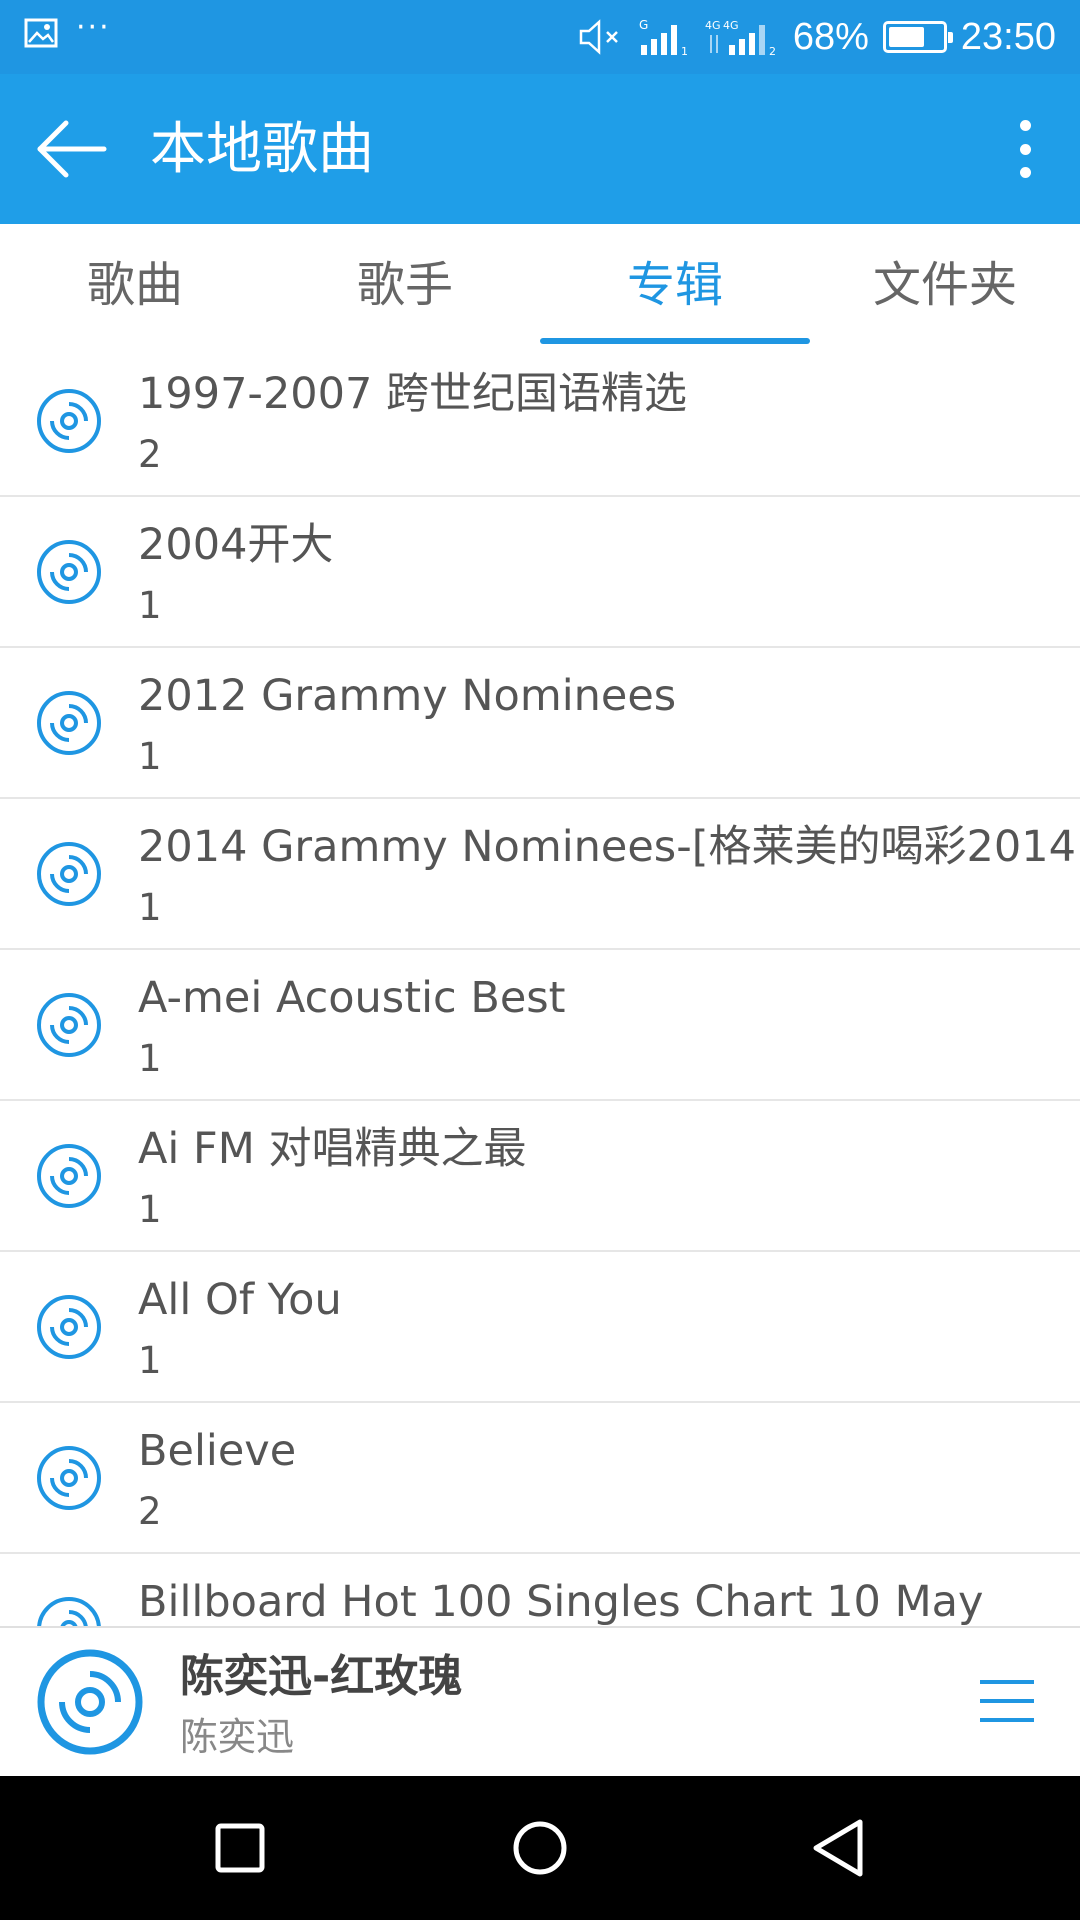 Image resolution: width=1080 pixels, height=1920 pixels. Describe the element at coordinates (540, 874) in the screenshot. I see `list-item: 2014 Grammy Nominees-[格莱美的喝彩2014] 1` at that location.